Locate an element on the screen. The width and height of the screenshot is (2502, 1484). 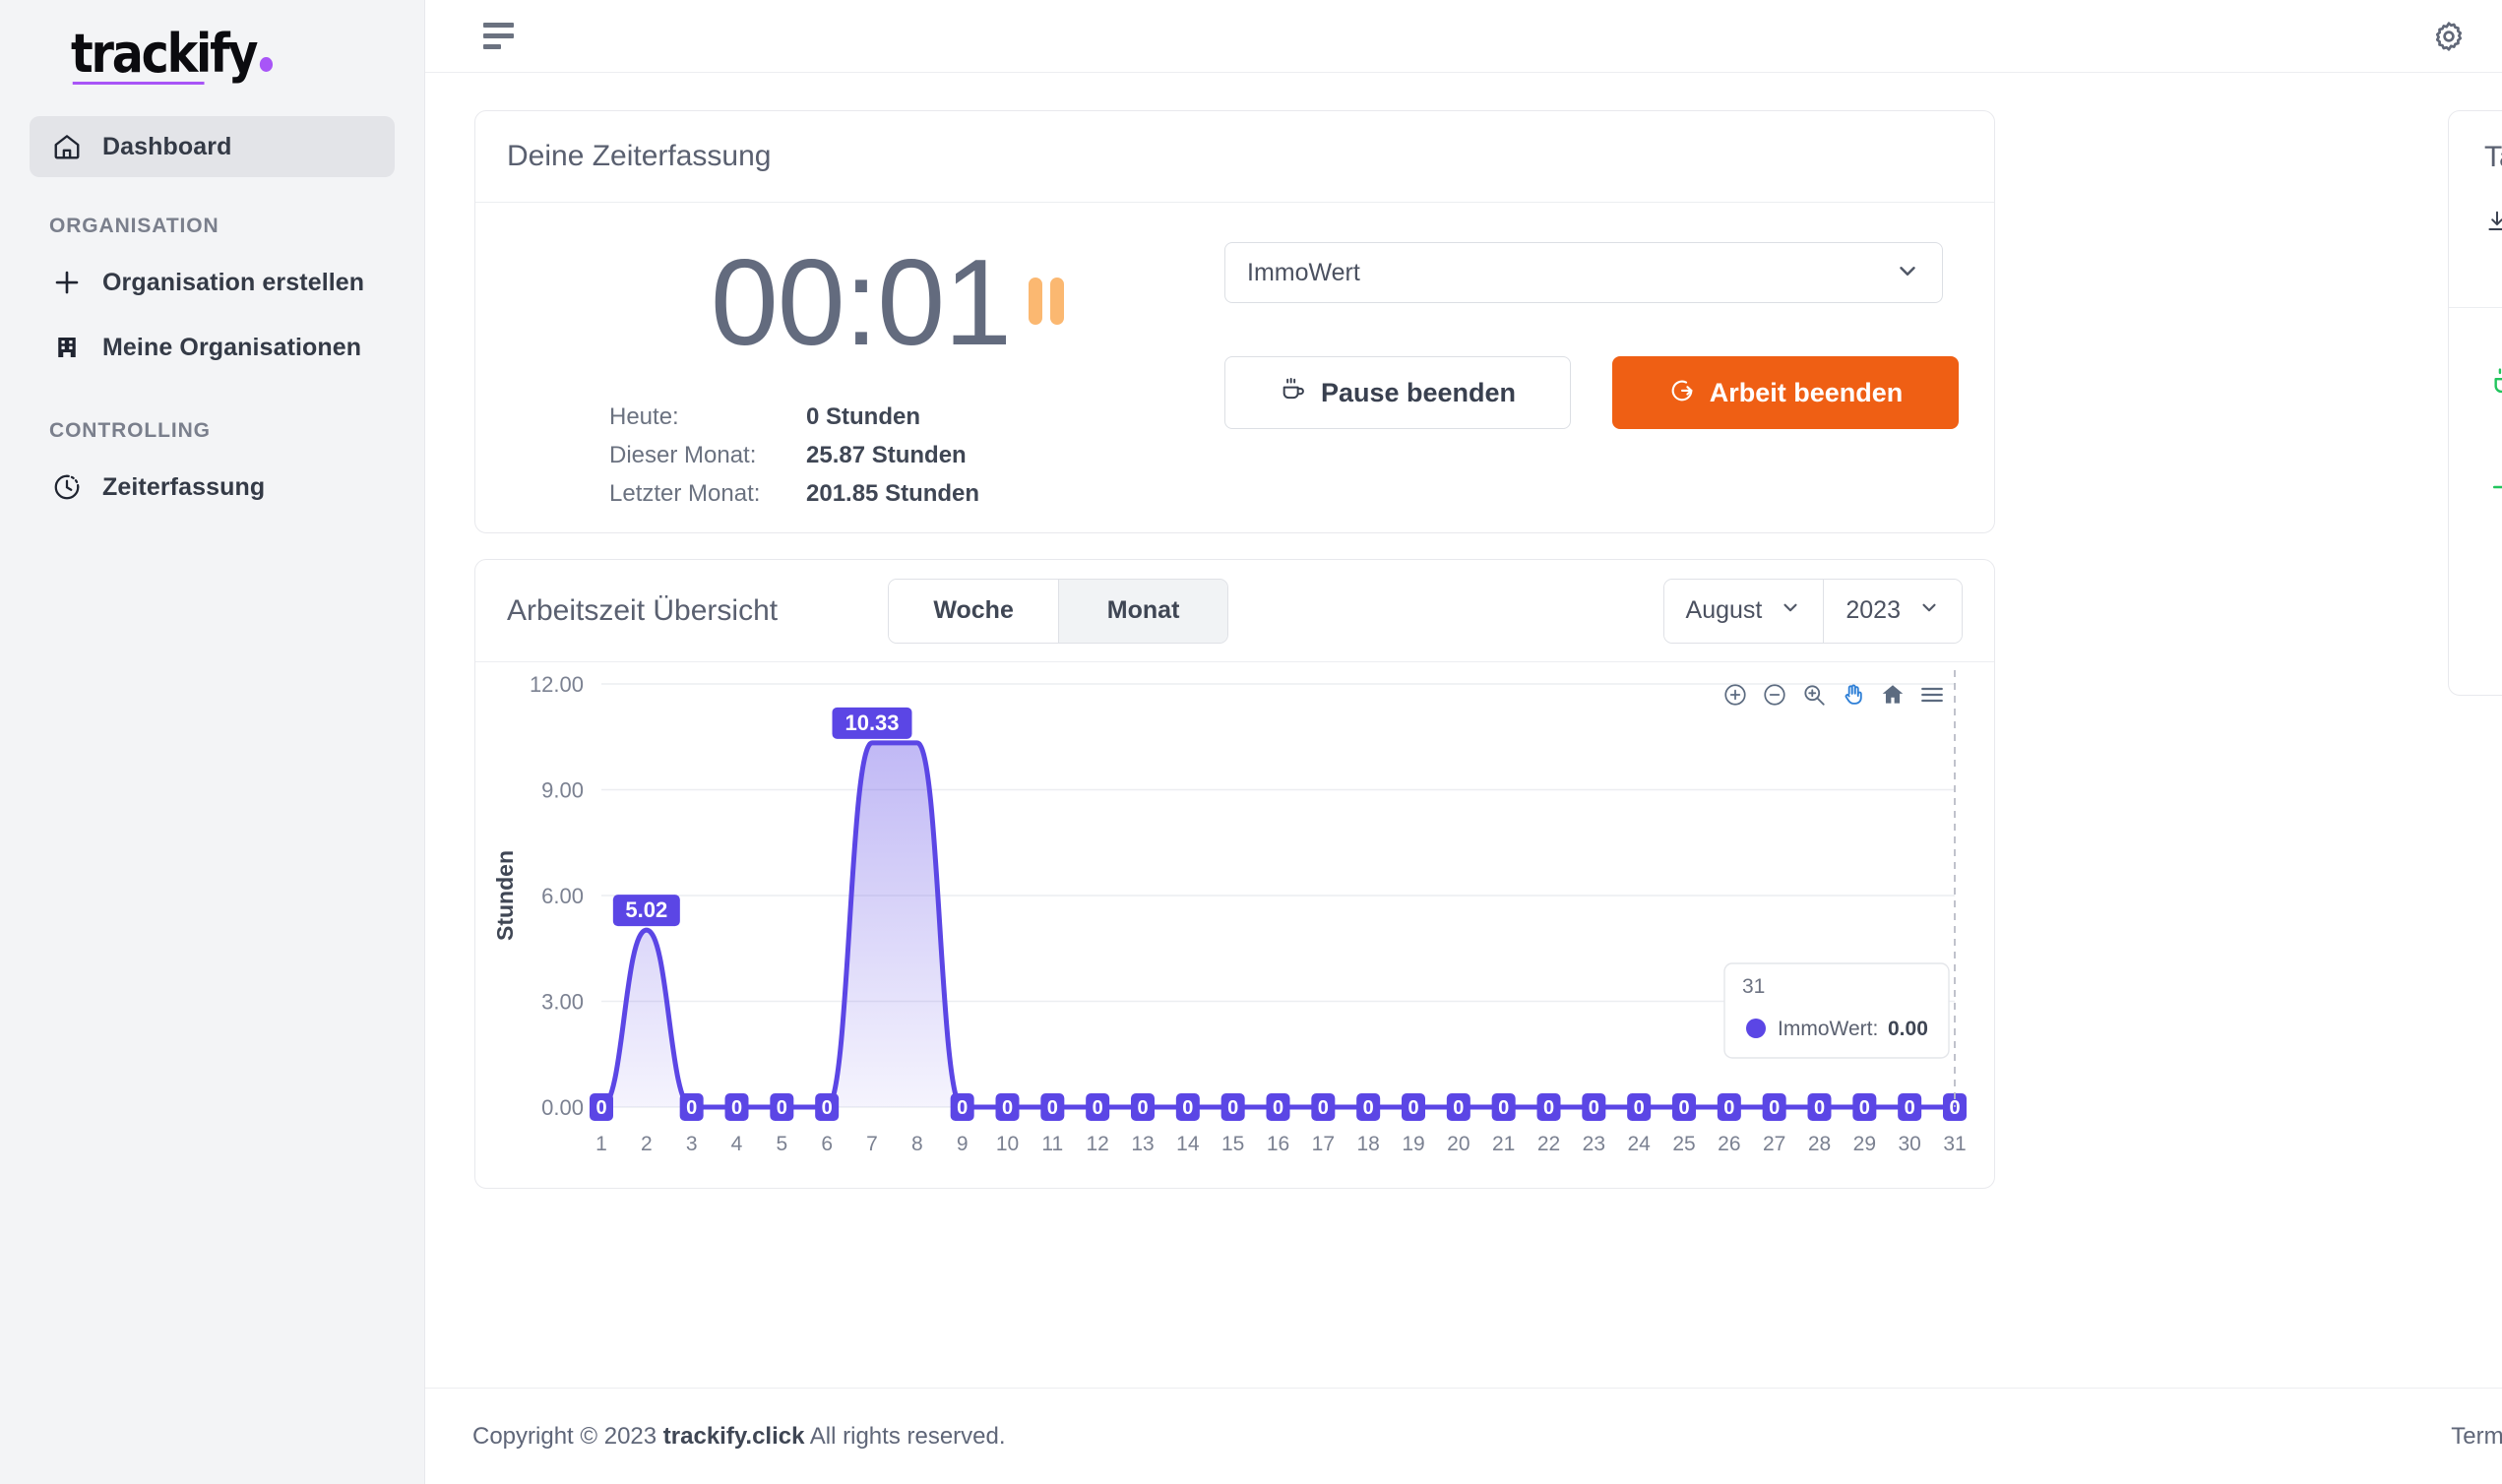
month-select: August is located at coordinates (1743, 611).